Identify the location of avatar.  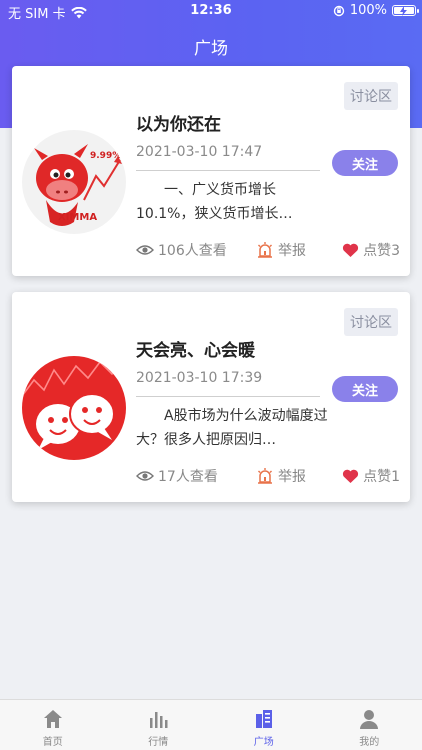
(74, 408).